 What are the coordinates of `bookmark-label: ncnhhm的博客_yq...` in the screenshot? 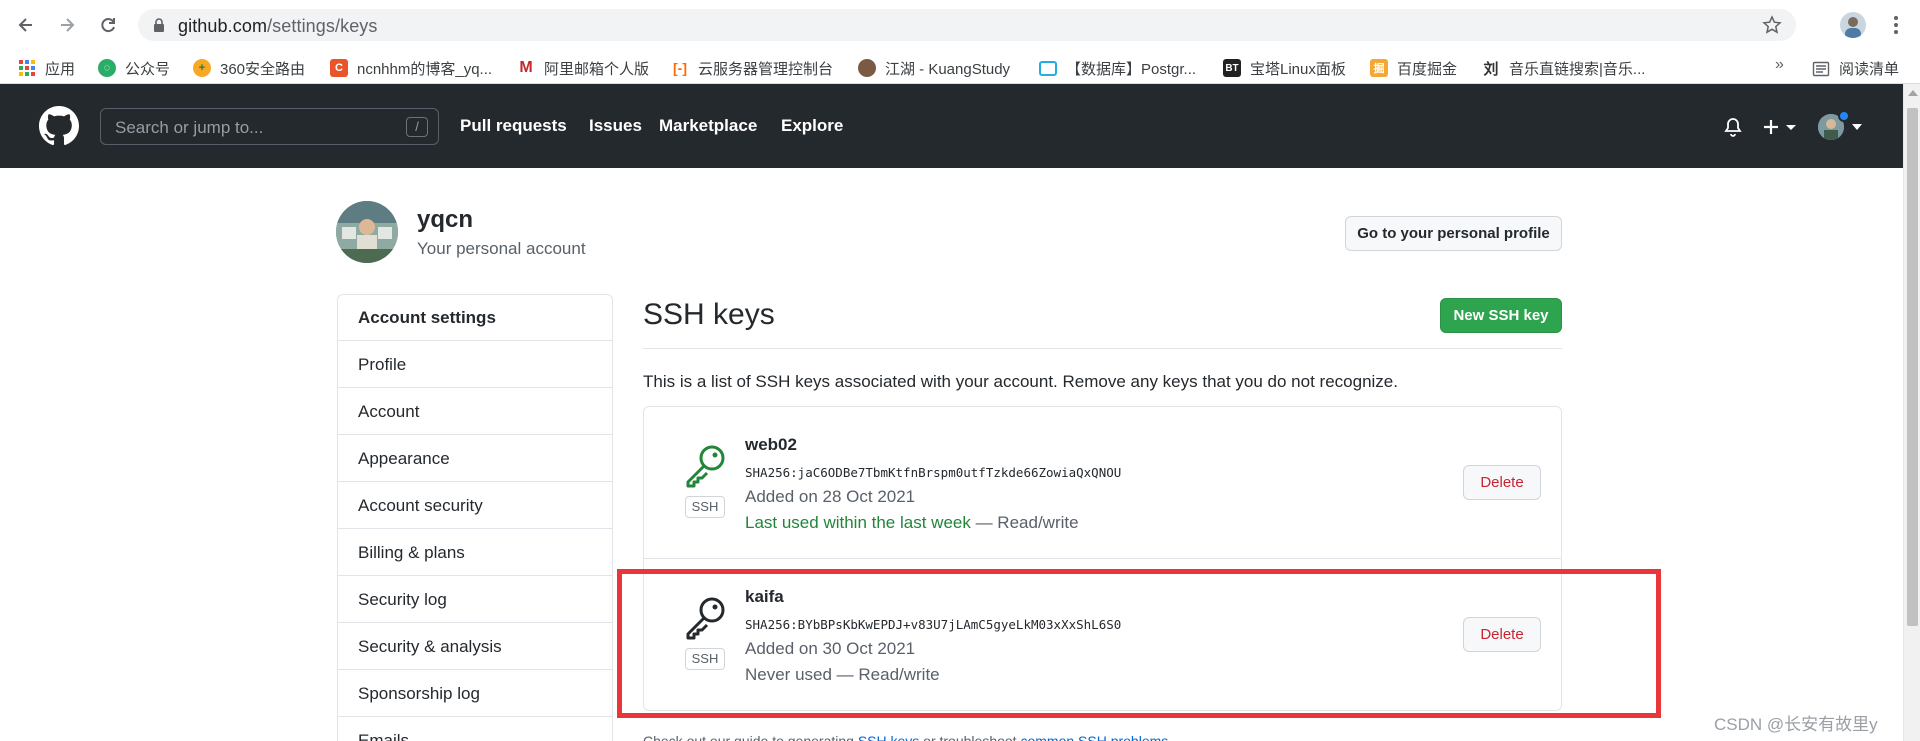 It's located at (425, 69).